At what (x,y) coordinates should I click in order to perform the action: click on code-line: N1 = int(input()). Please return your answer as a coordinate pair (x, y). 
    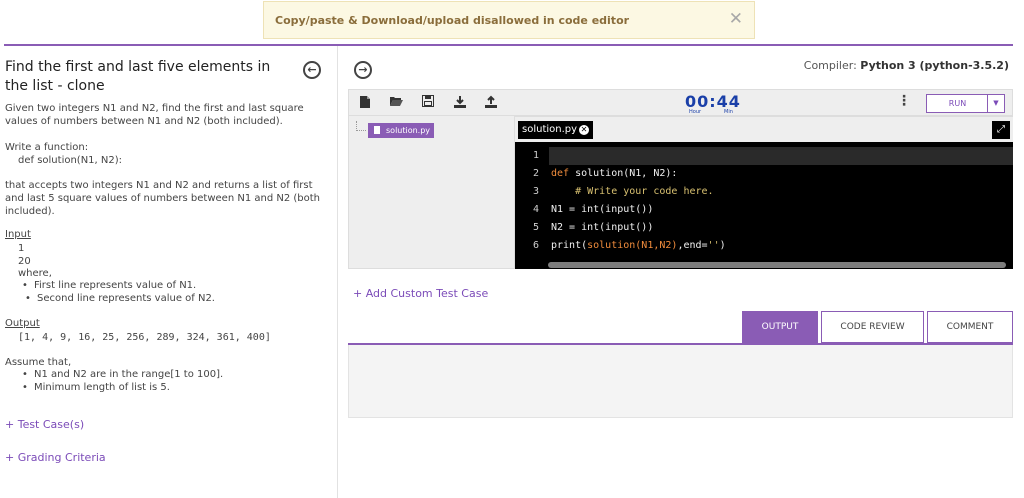
    Looking at the image, I should click on (781, 210).